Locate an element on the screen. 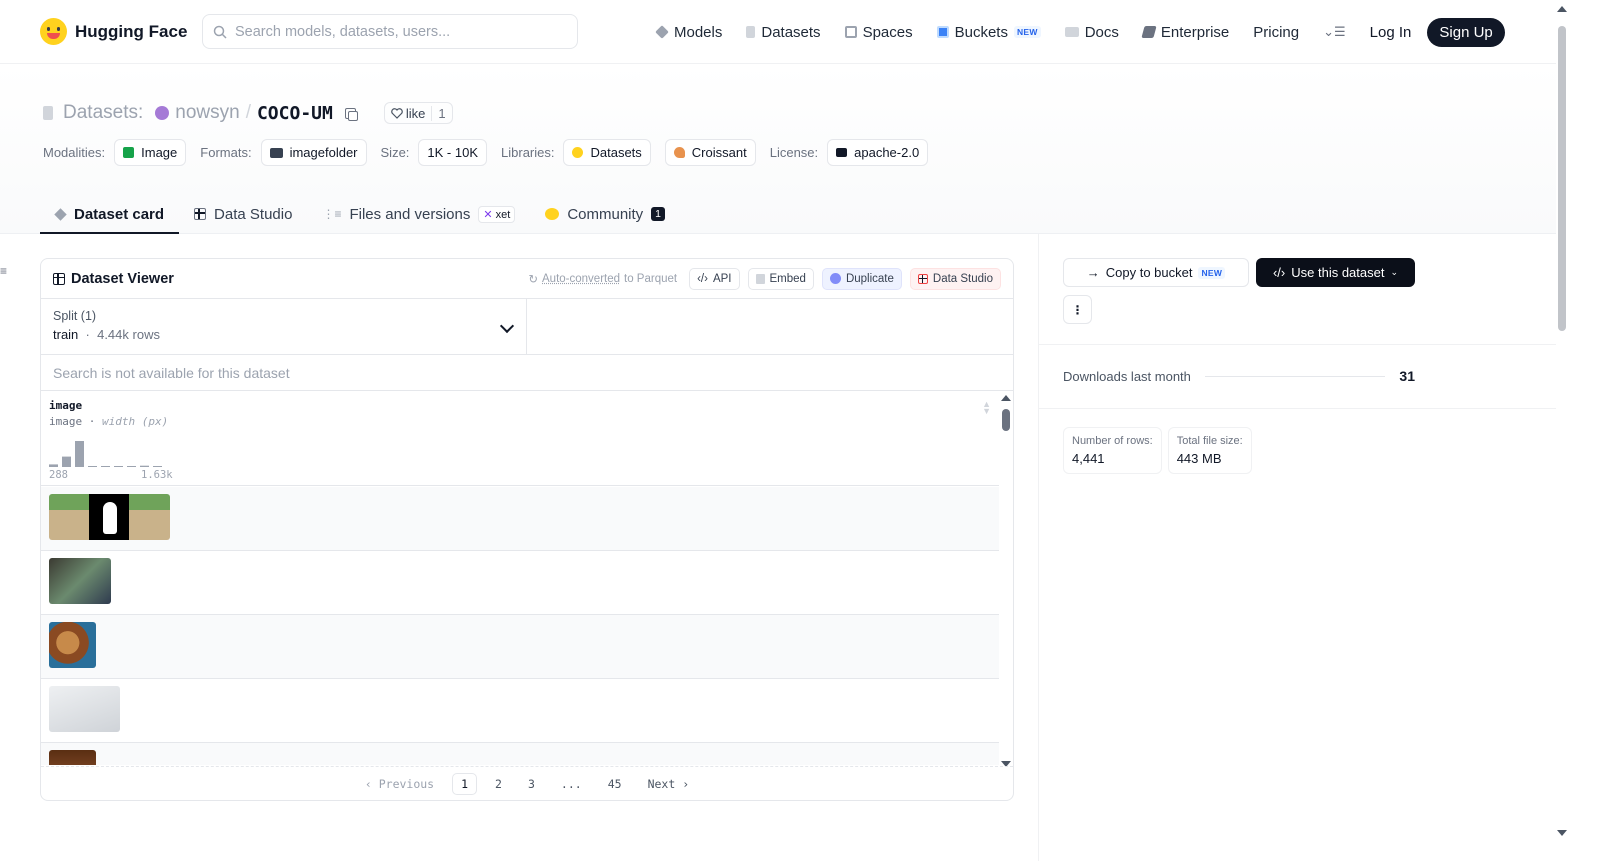  libraries-label: Libraries: is located at coordinates (528, 152).